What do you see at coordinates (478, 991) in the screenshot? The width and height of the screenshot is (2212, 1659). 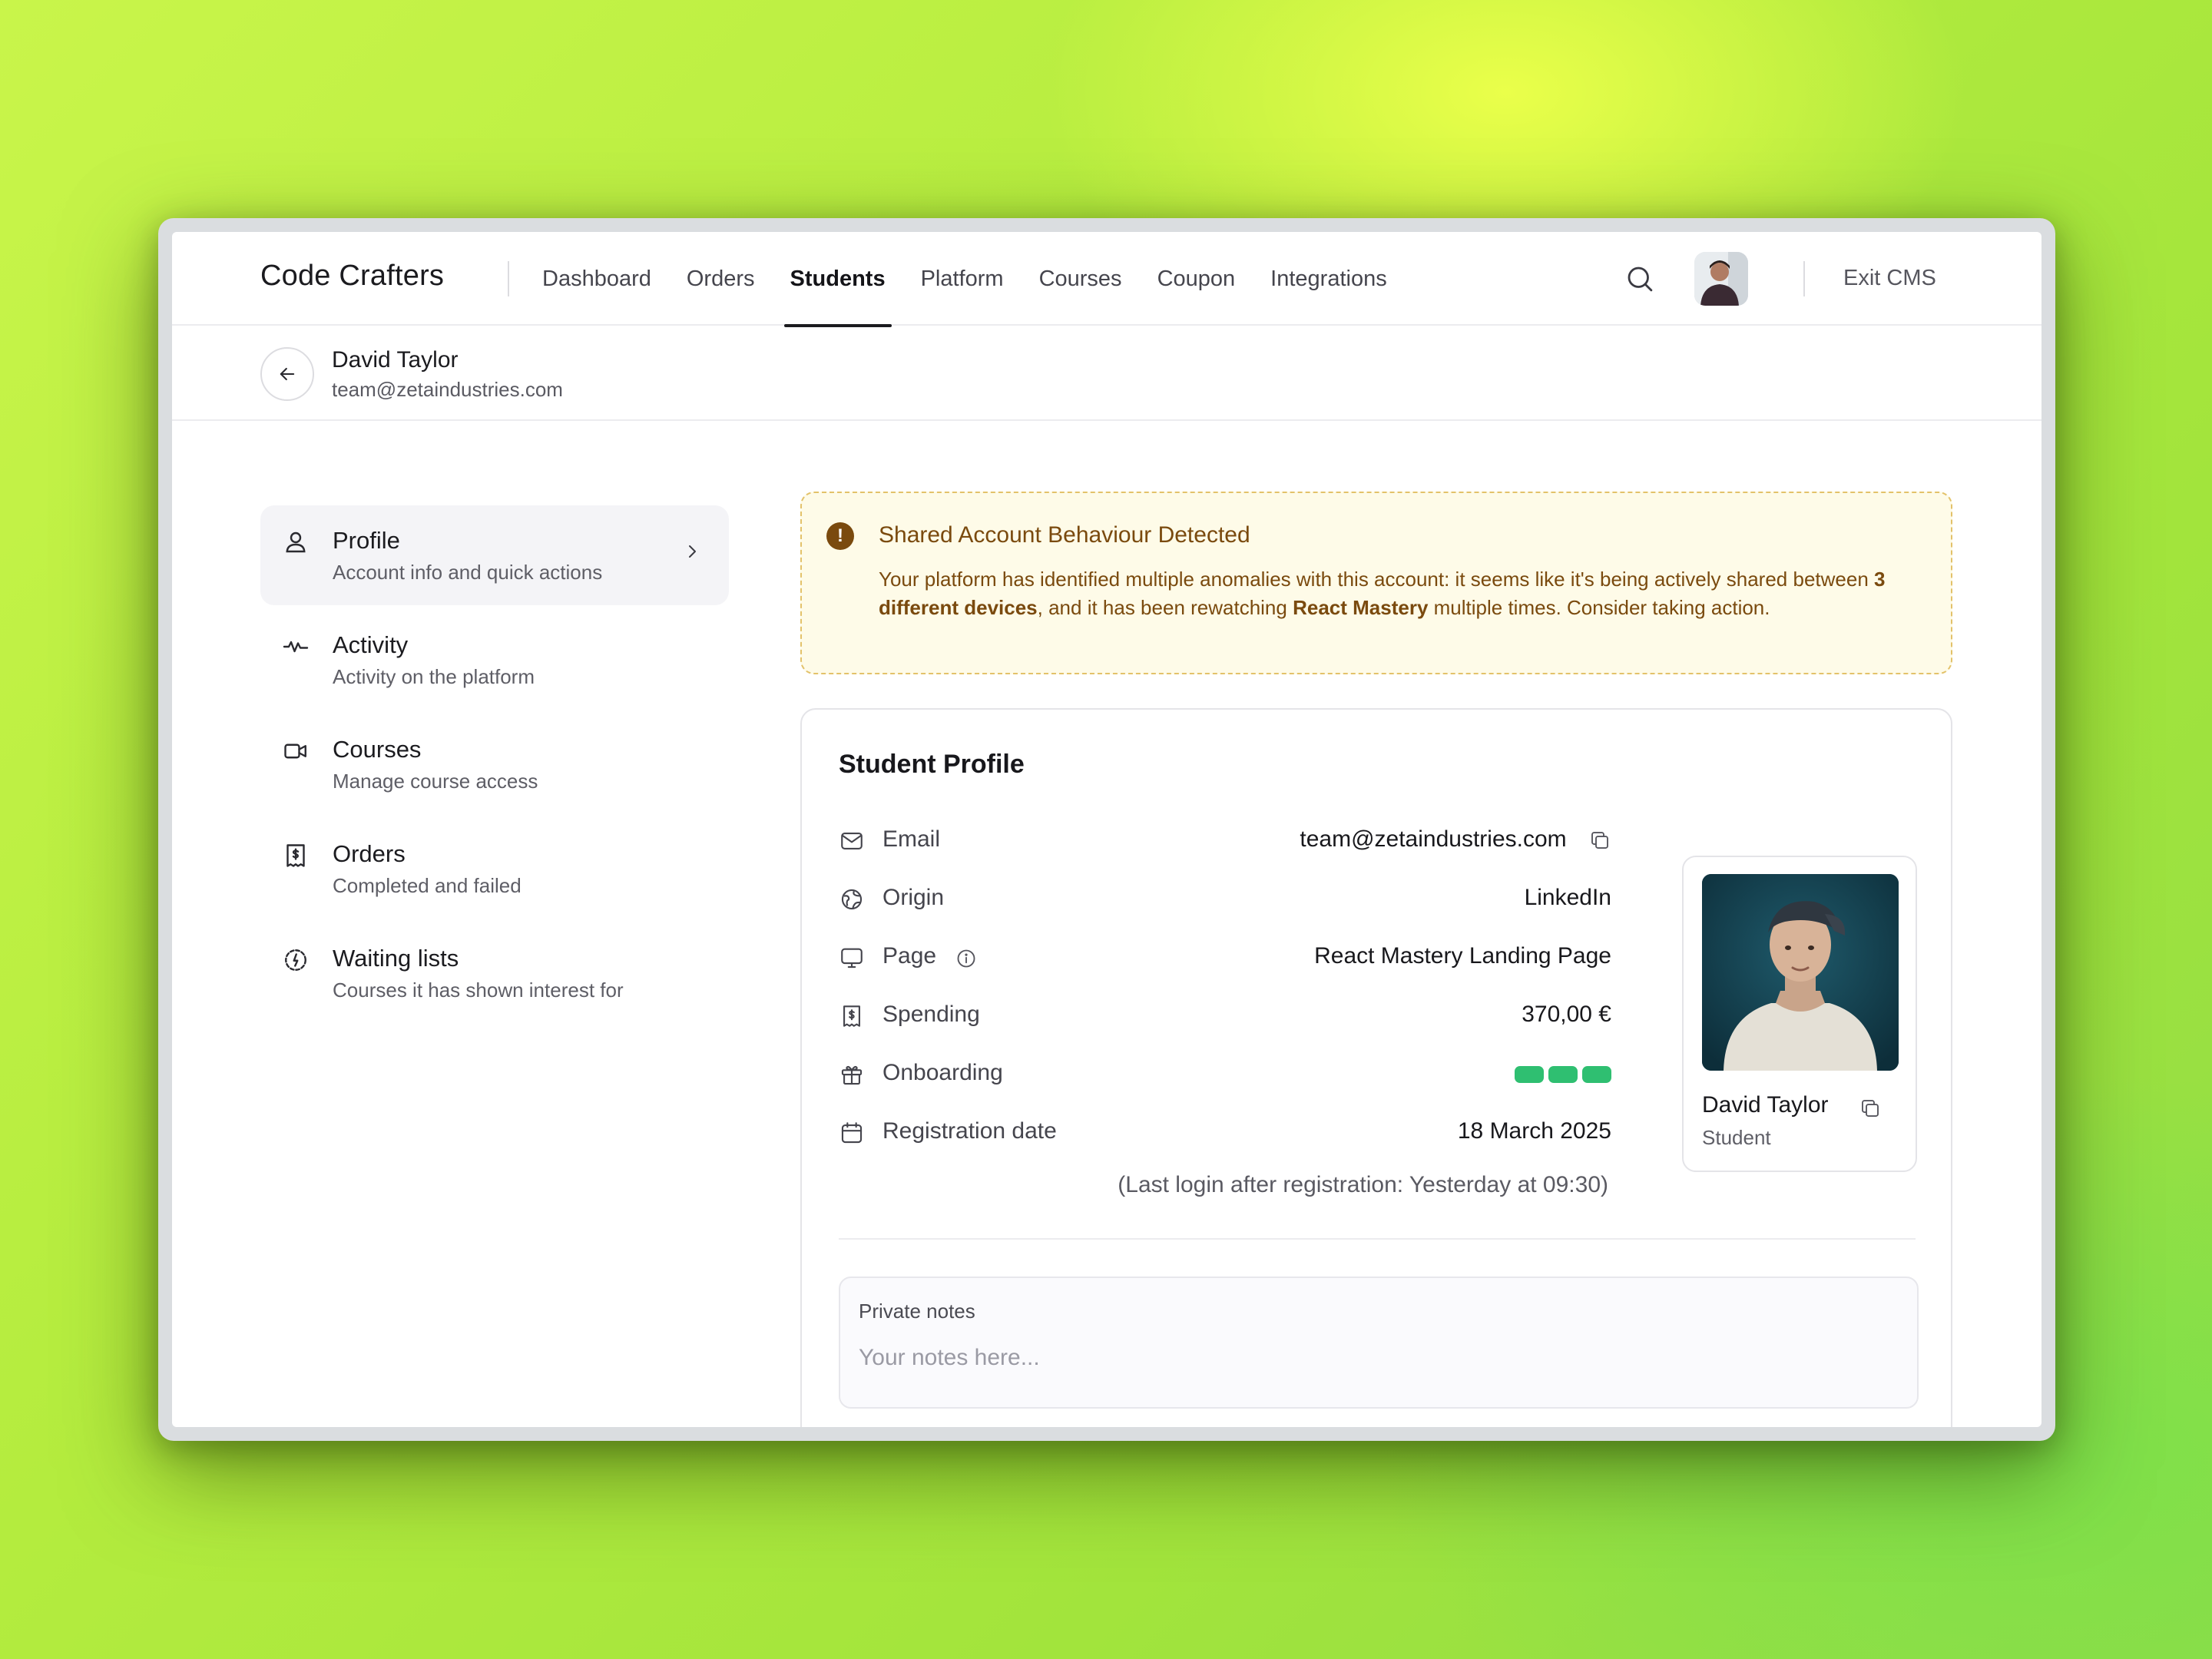 I see `sidebar-item-description: Courses it has shown interest for` at bounding box center [478, 991].